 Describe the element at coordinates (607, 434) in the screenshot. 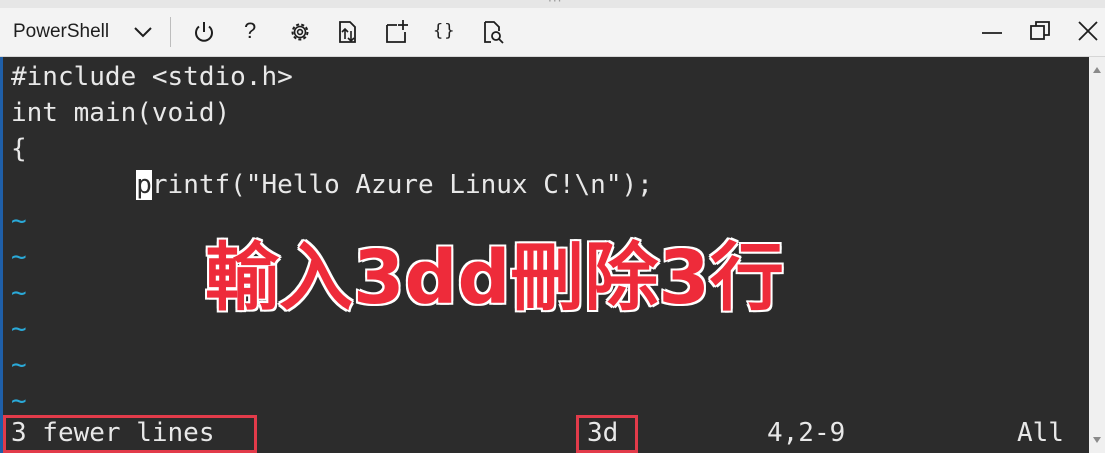

I see `status-command-highlight` at that location.